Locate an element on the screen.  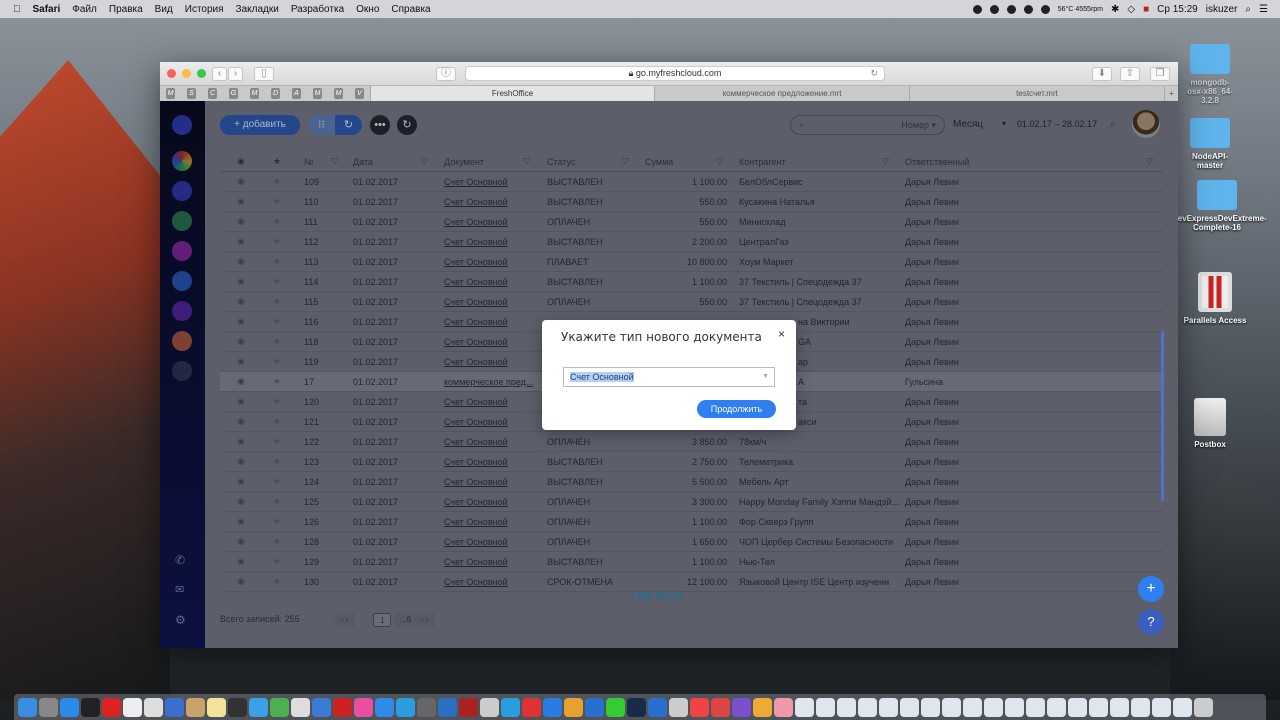
tasks-icon is located at coordinates (182, 221).